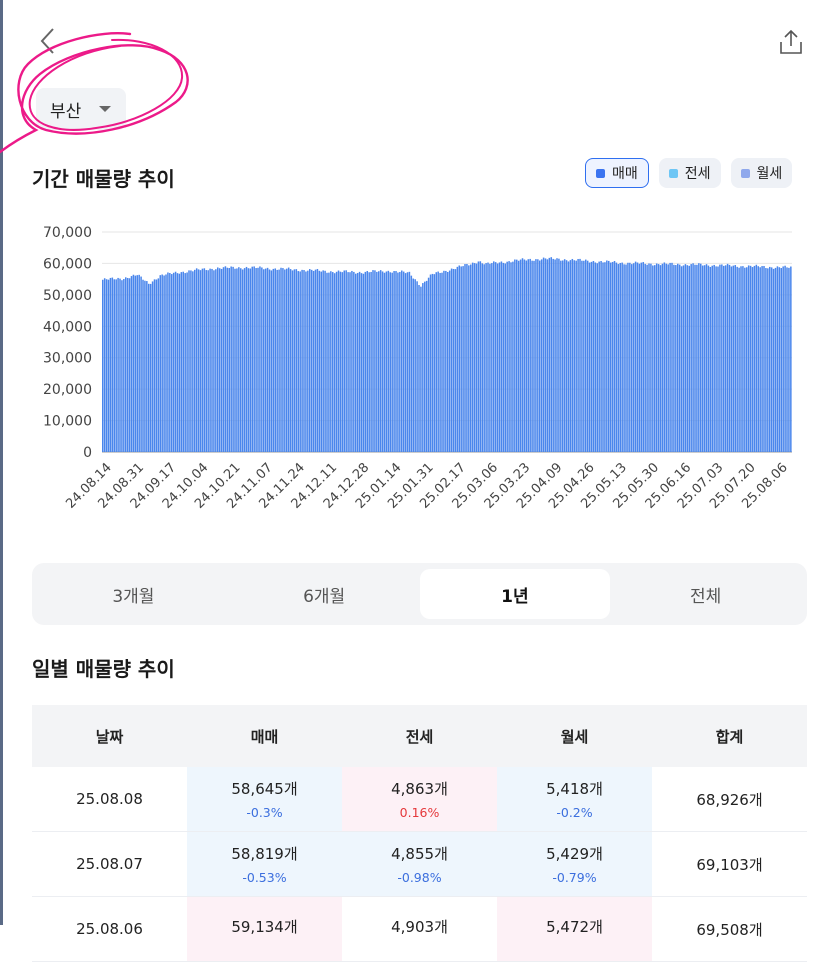 The height and width of the screenshot is (962, 827). What do you see at coordinates (67, 233) in the screenshot?
I see `y-tick-label: 70,000` at bounding box center [67, 233].